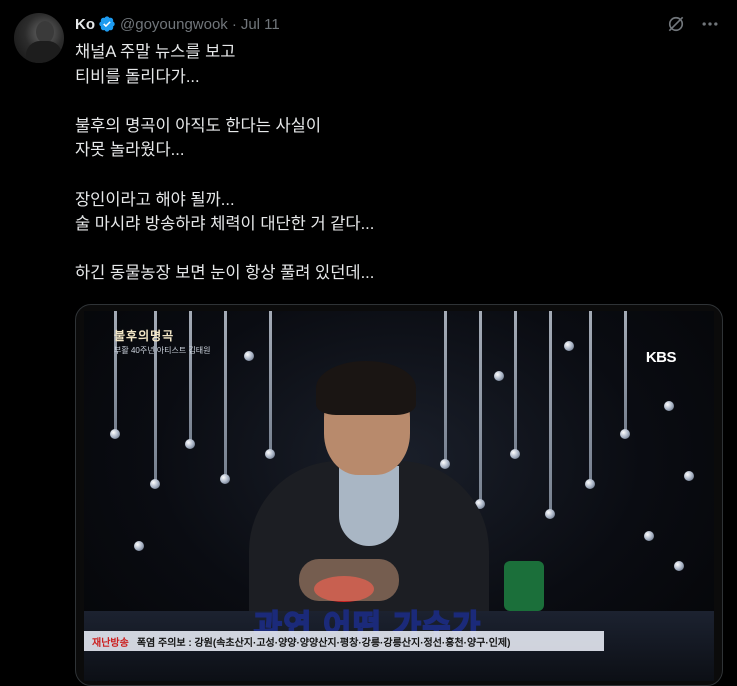 The height and width of the screenshot is (686, 737). Describe the element at coordinates (524, 586) in the screenshot. I see `green-bottles` at that location.